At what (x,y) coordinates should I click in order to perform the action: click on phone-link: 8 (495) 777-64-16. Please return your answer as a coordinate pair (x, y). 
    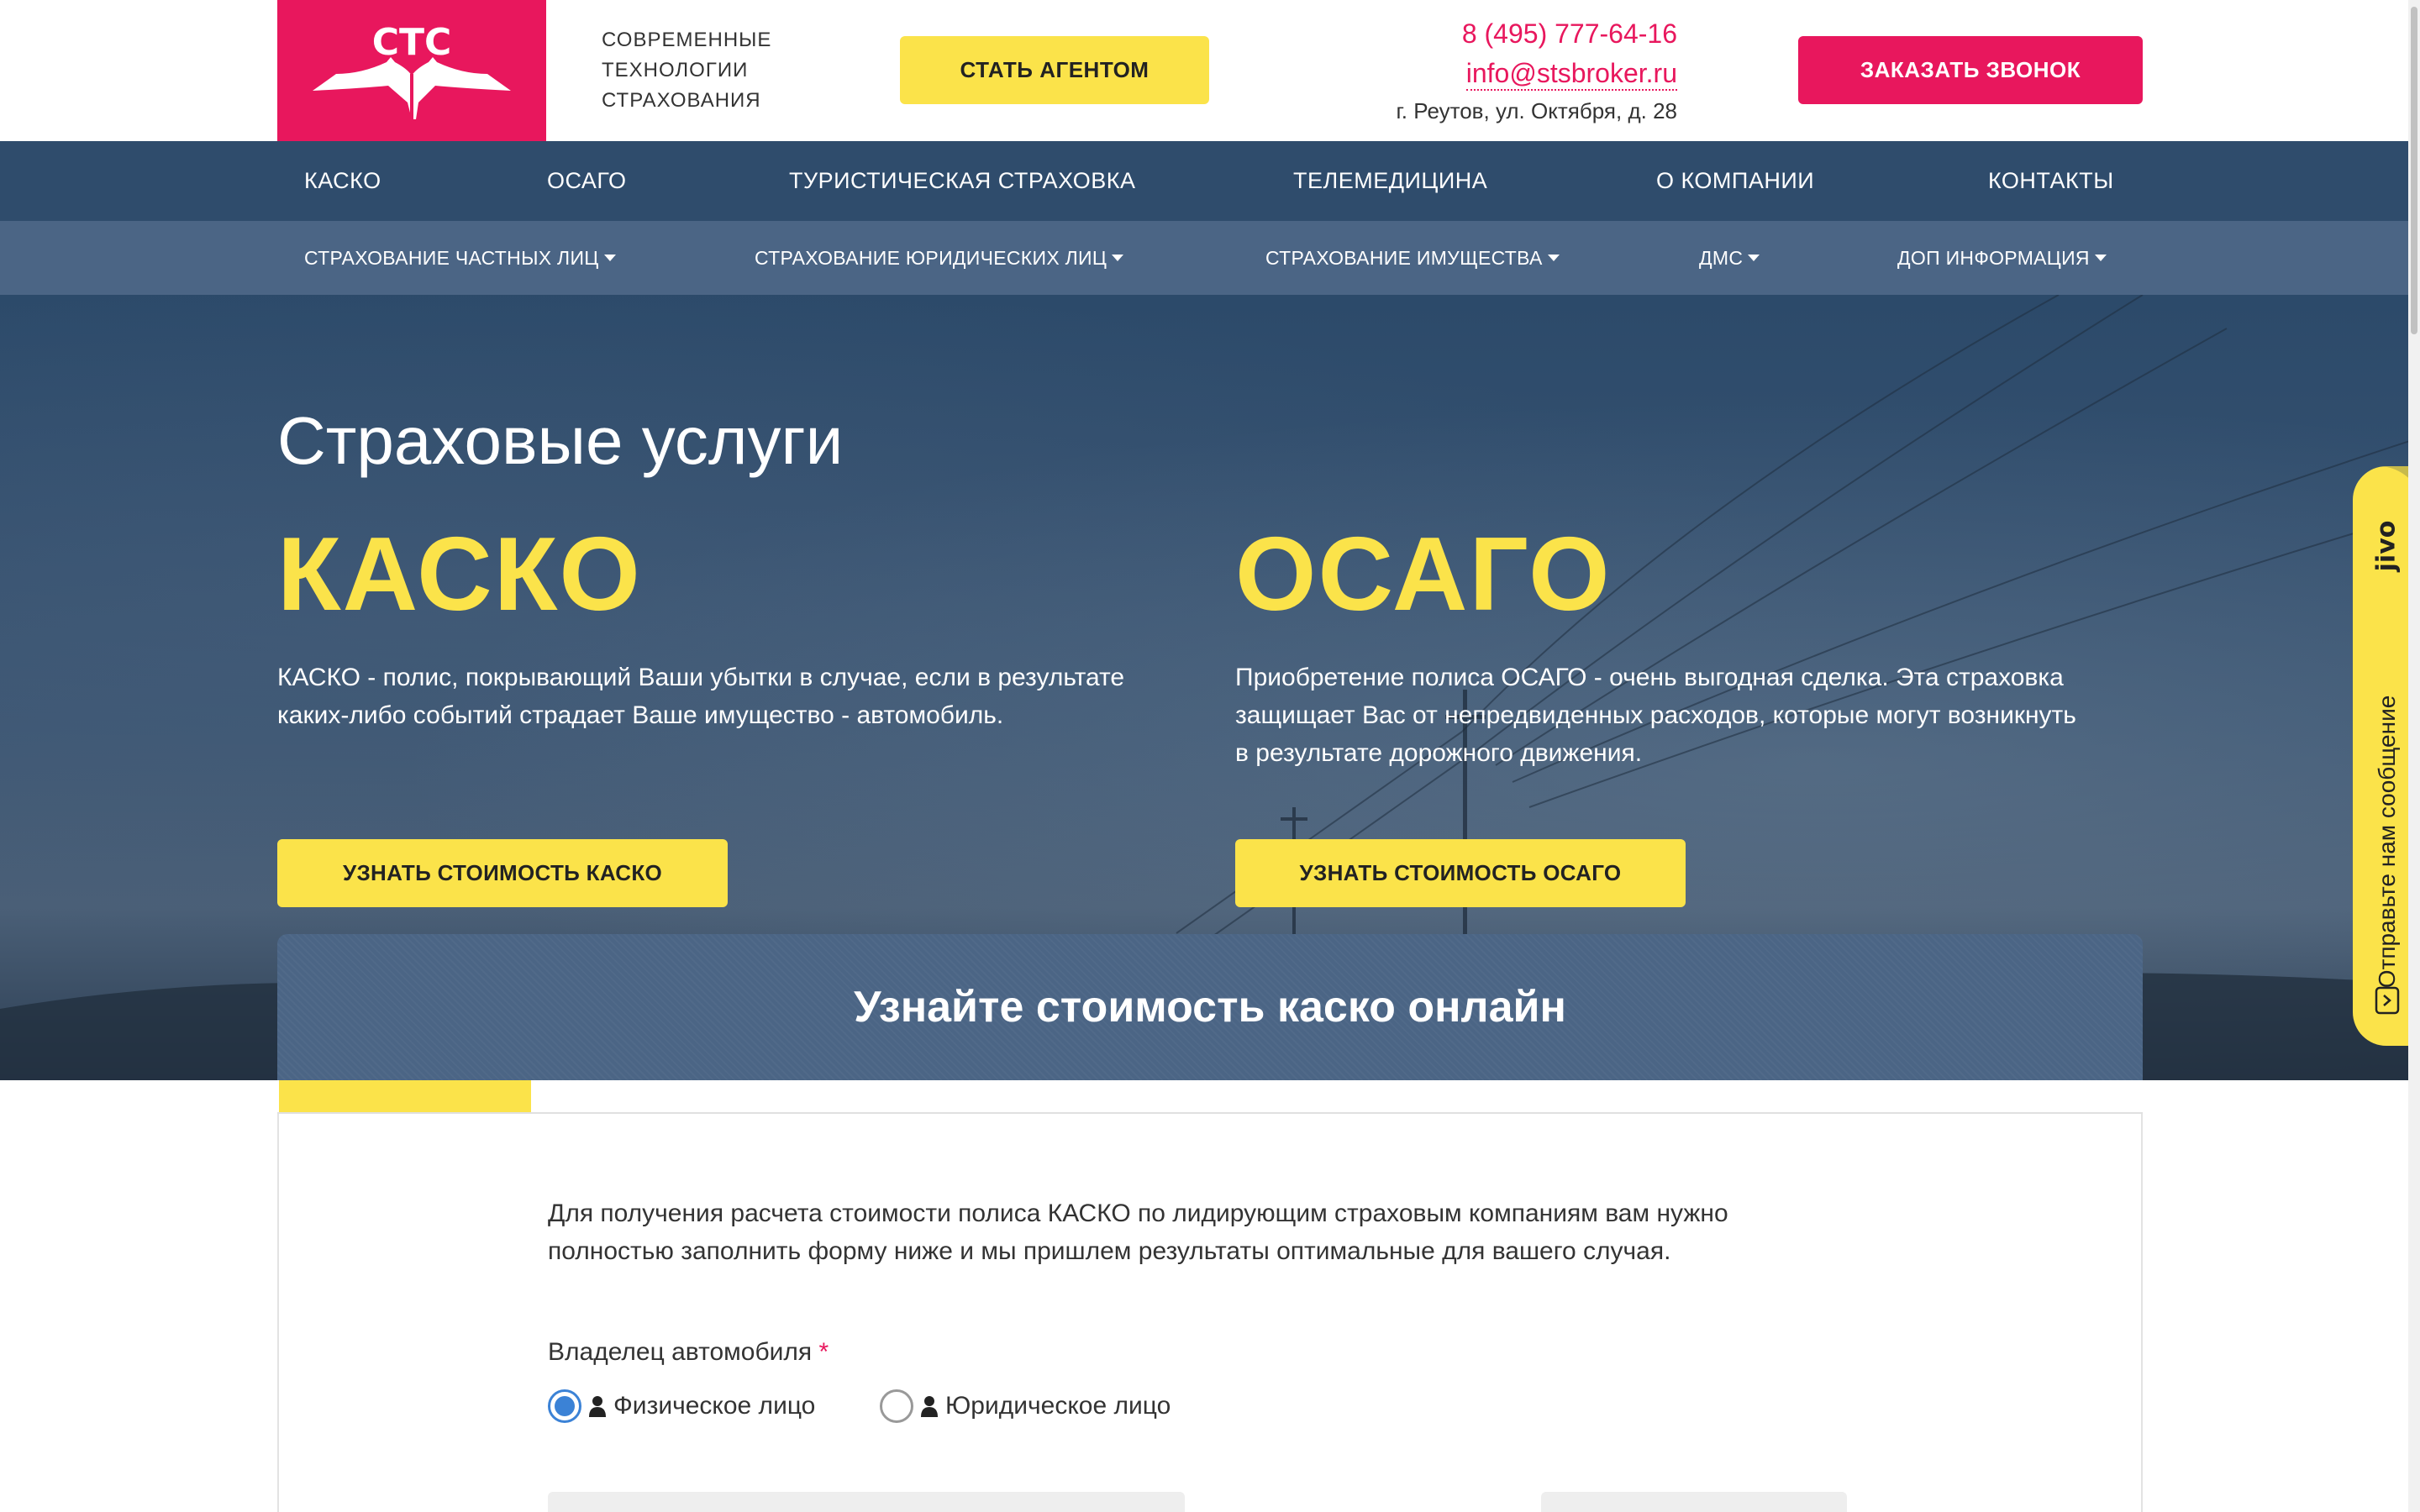
    Looking at the image, I should click on (1569, 34).